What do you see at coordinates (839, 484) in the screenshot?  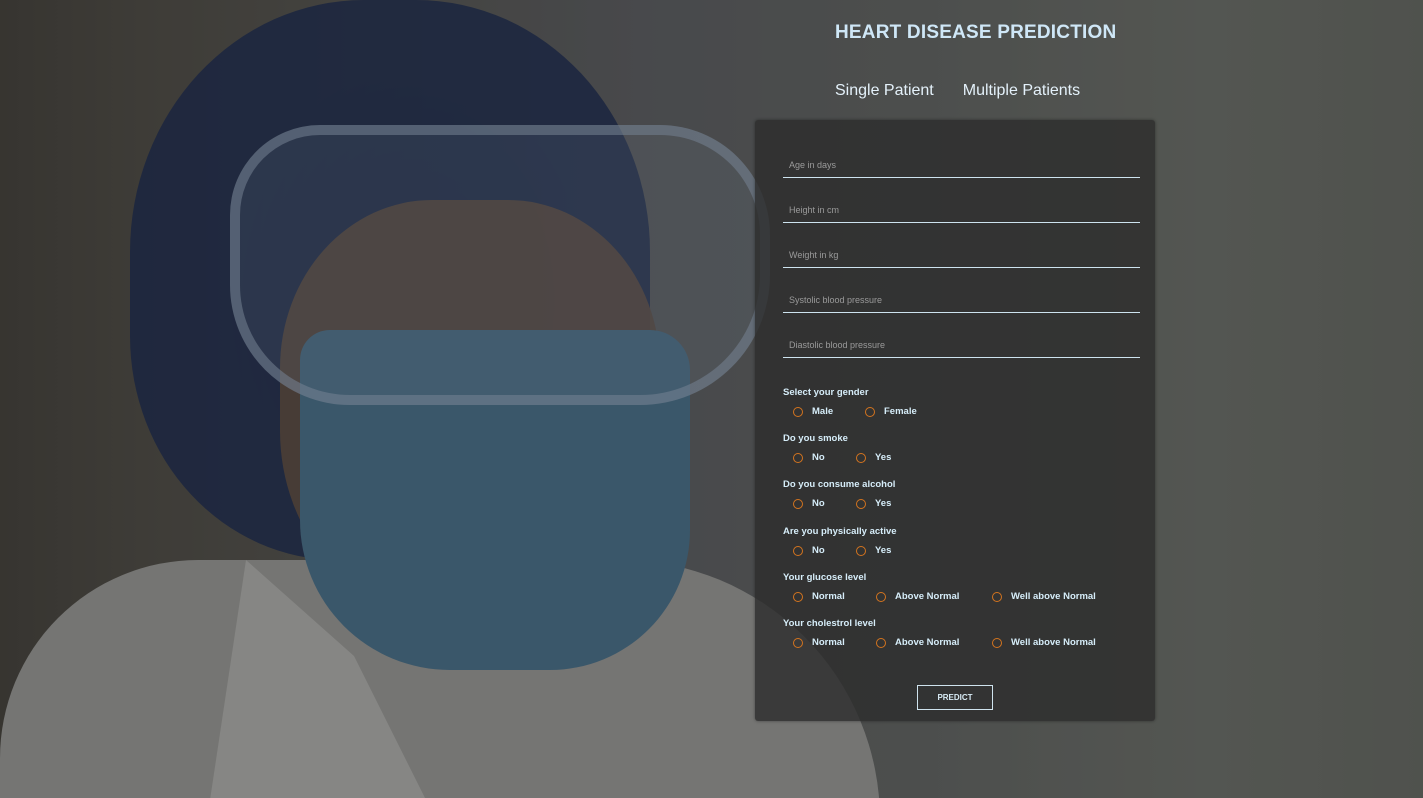 I see `alcohol-label: Do you consume alcohol` at bounding box center [839, 484].